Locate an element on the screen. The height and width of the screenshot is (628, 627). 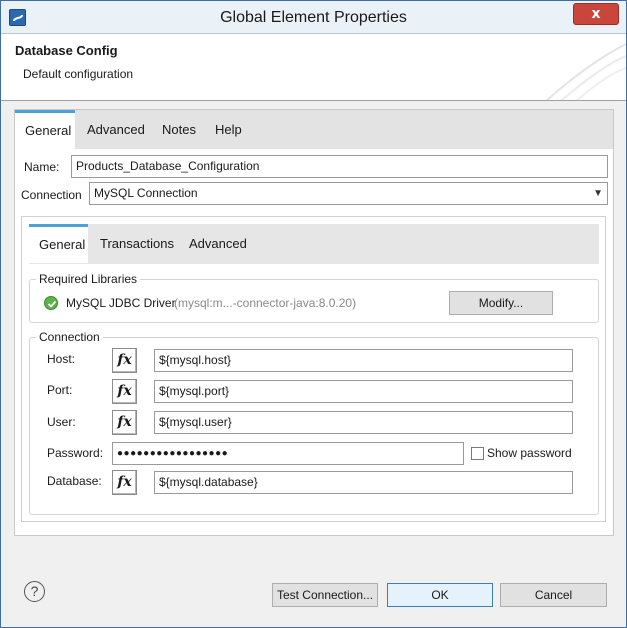
database-label: Database: is located at coordinates (74, 481).